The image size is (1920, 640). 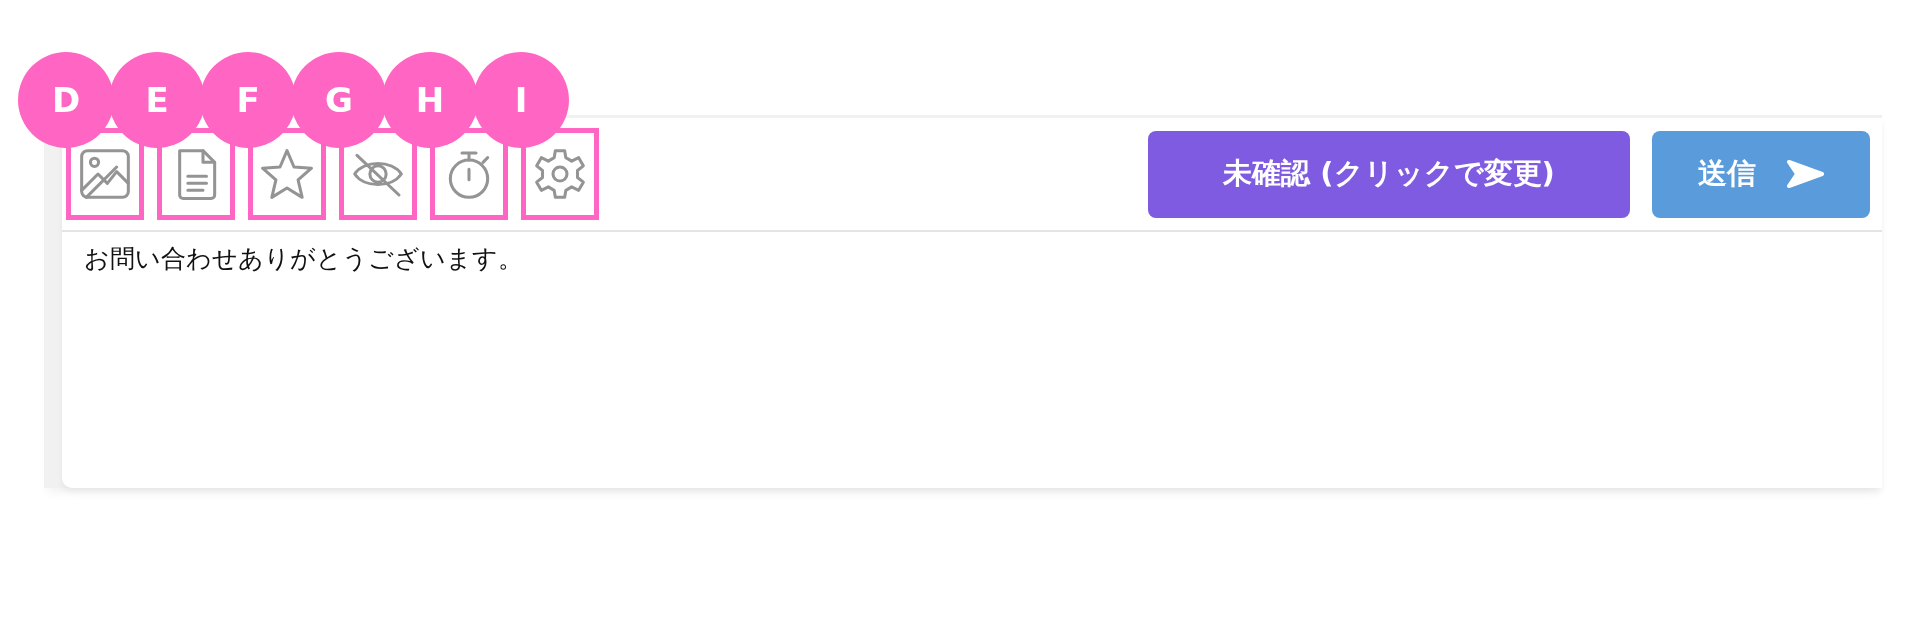 I want to click on callout-badge: F, so click(x=248, y=100).